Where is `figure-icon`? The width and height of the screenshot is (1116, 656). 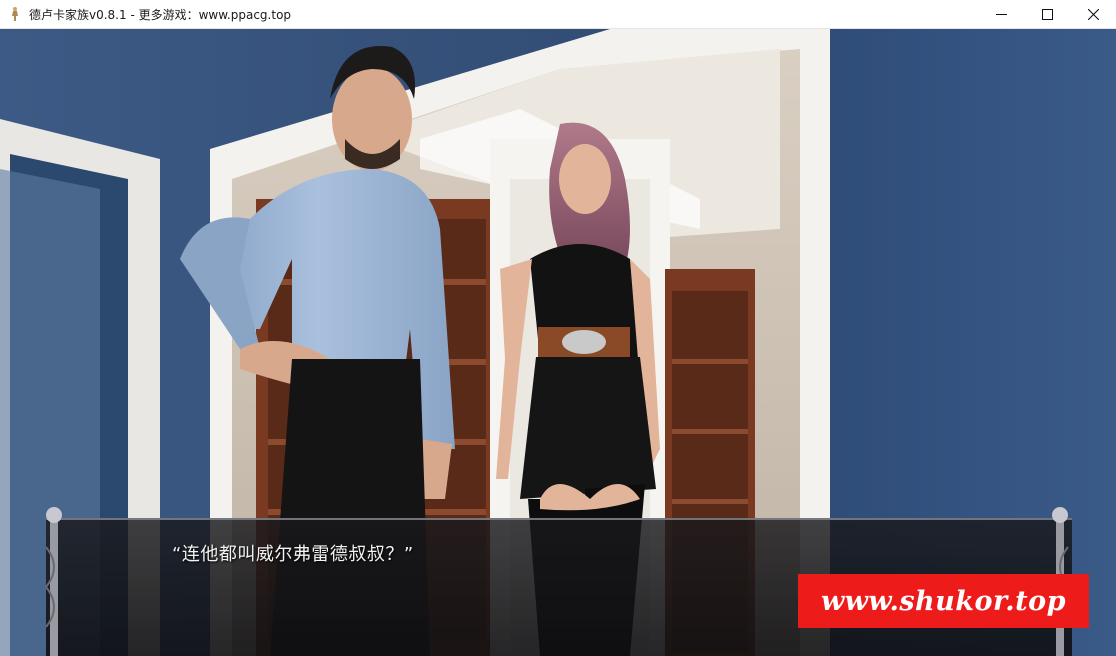 figure-icon is located at coordinates (15, 14).